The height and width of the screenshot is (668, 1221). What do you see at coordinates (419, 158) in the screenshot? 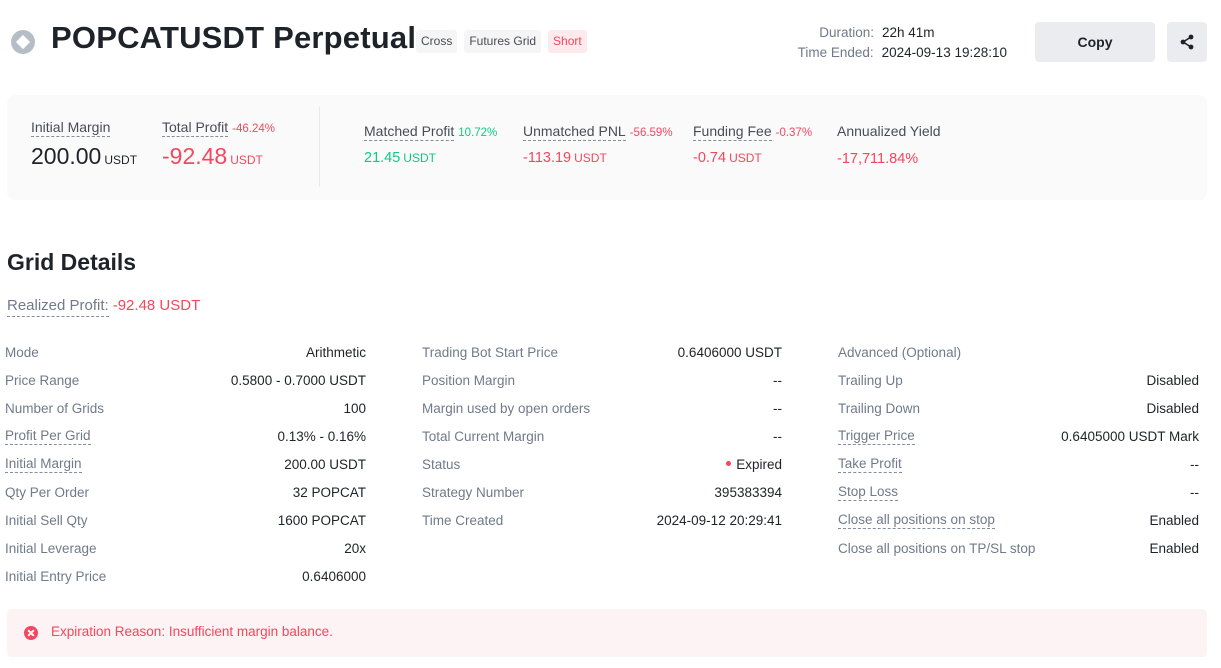
I see `matched-profit-unit: USDT` at bounding box center [419, 158].